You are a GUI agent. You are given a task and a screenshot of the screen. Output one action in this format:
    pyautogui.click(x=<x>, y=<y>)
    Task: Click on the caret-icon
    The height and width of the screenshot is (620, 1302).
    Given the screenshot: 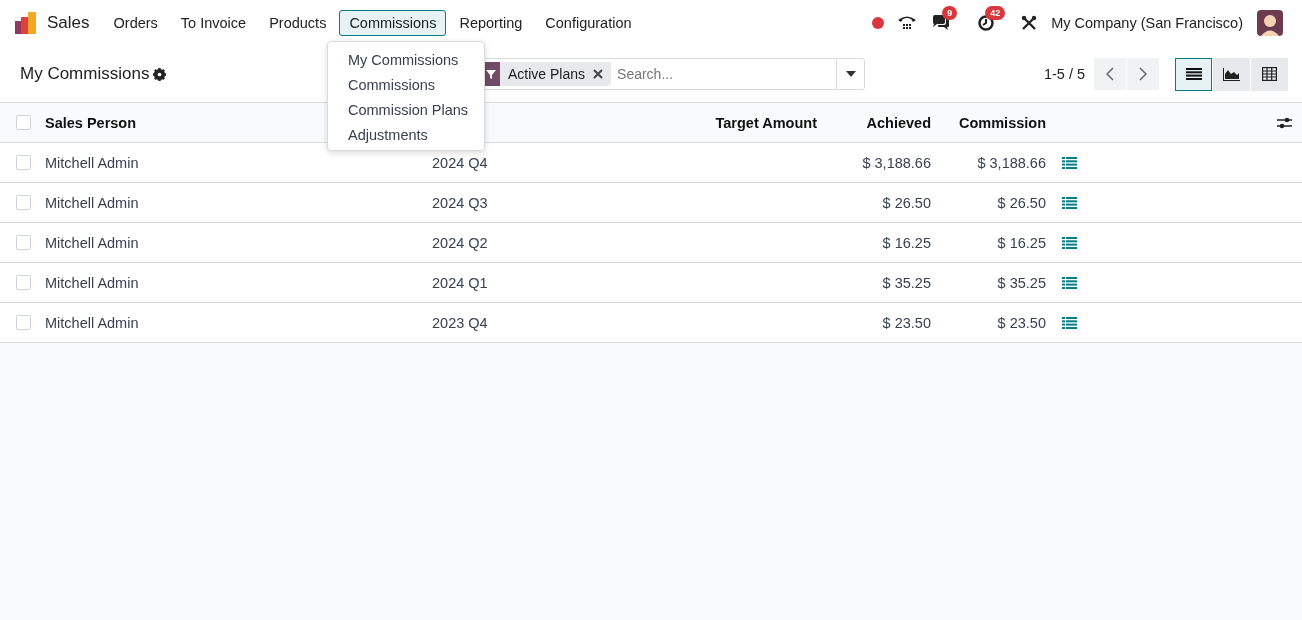 What is the action you would take?
    pyautogui.click(x=850, y=74)
    